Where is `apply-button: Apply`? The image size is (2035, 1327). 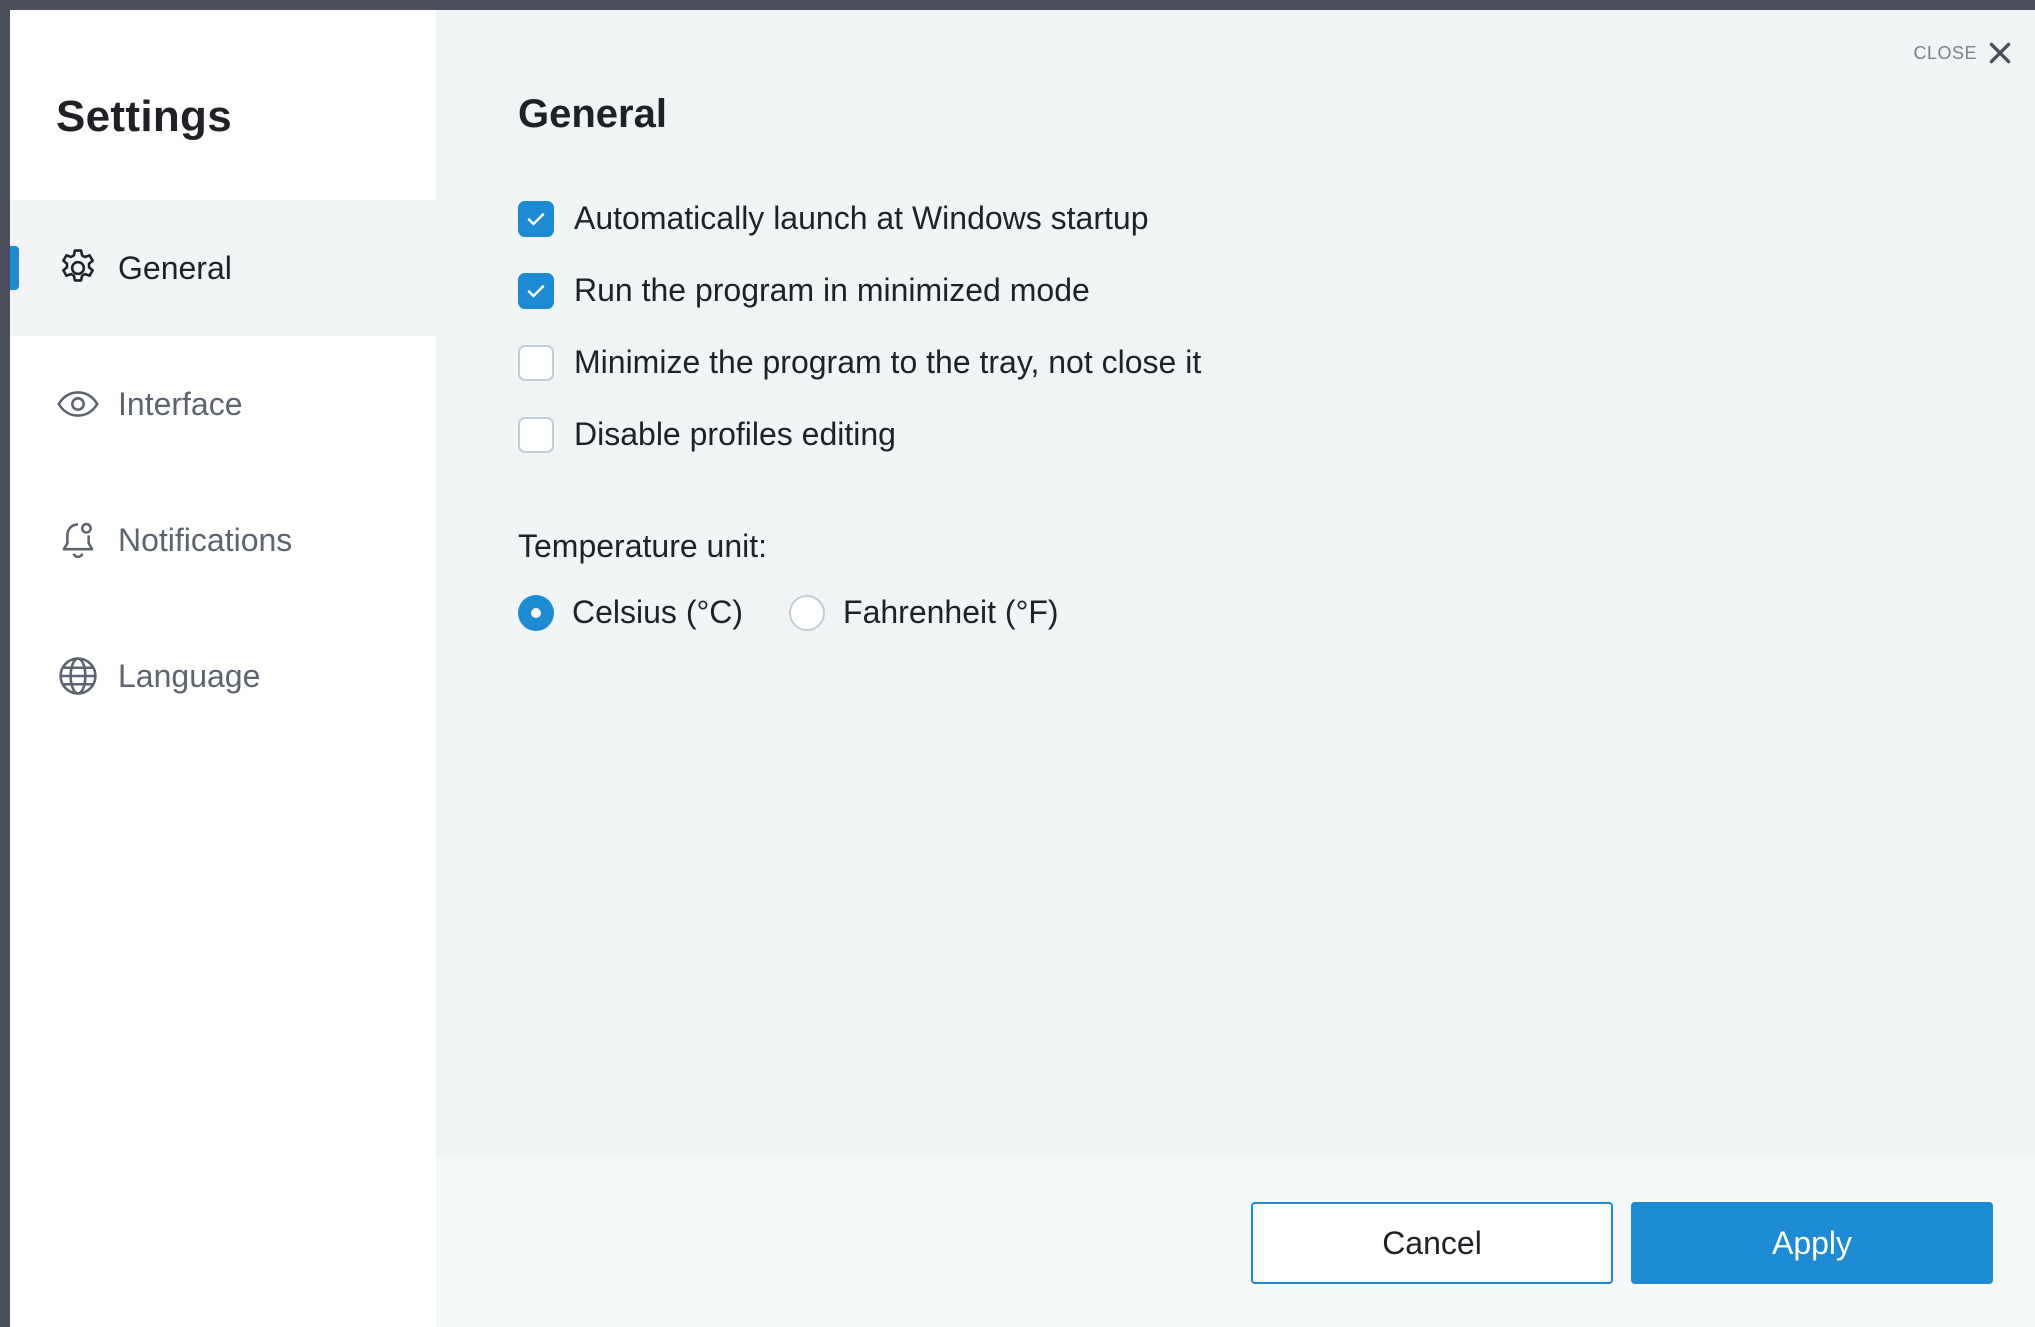 apply-button: Apply is located at coordinates (1812, 1243).